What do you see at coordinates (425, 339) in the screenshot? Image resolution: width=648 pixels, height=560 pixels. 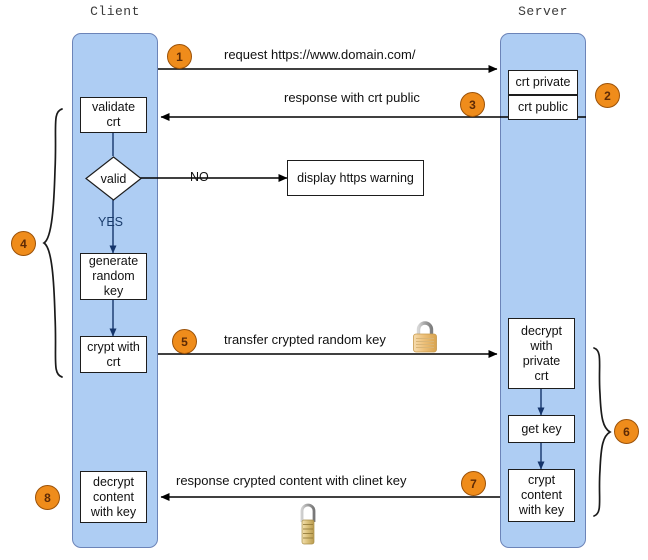 I see `padlock-icon` at bounding box center [425, 339].